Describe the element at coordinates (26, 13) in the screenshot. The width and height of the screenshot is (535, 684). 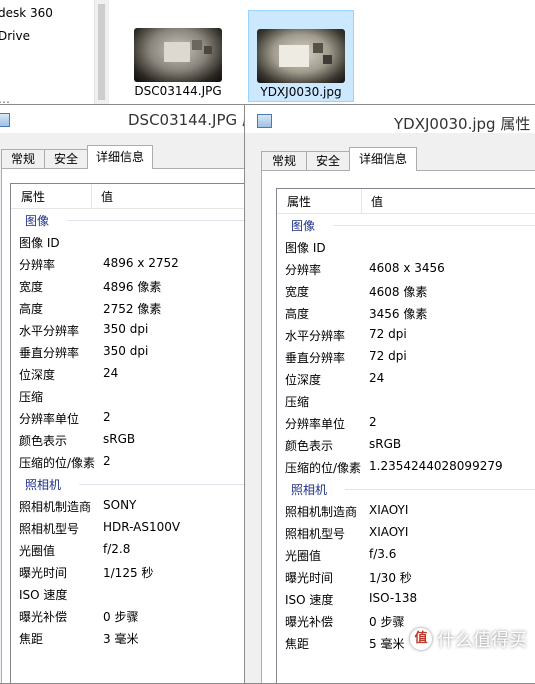
I see `nav-item-desk360: desk 360` at that location.